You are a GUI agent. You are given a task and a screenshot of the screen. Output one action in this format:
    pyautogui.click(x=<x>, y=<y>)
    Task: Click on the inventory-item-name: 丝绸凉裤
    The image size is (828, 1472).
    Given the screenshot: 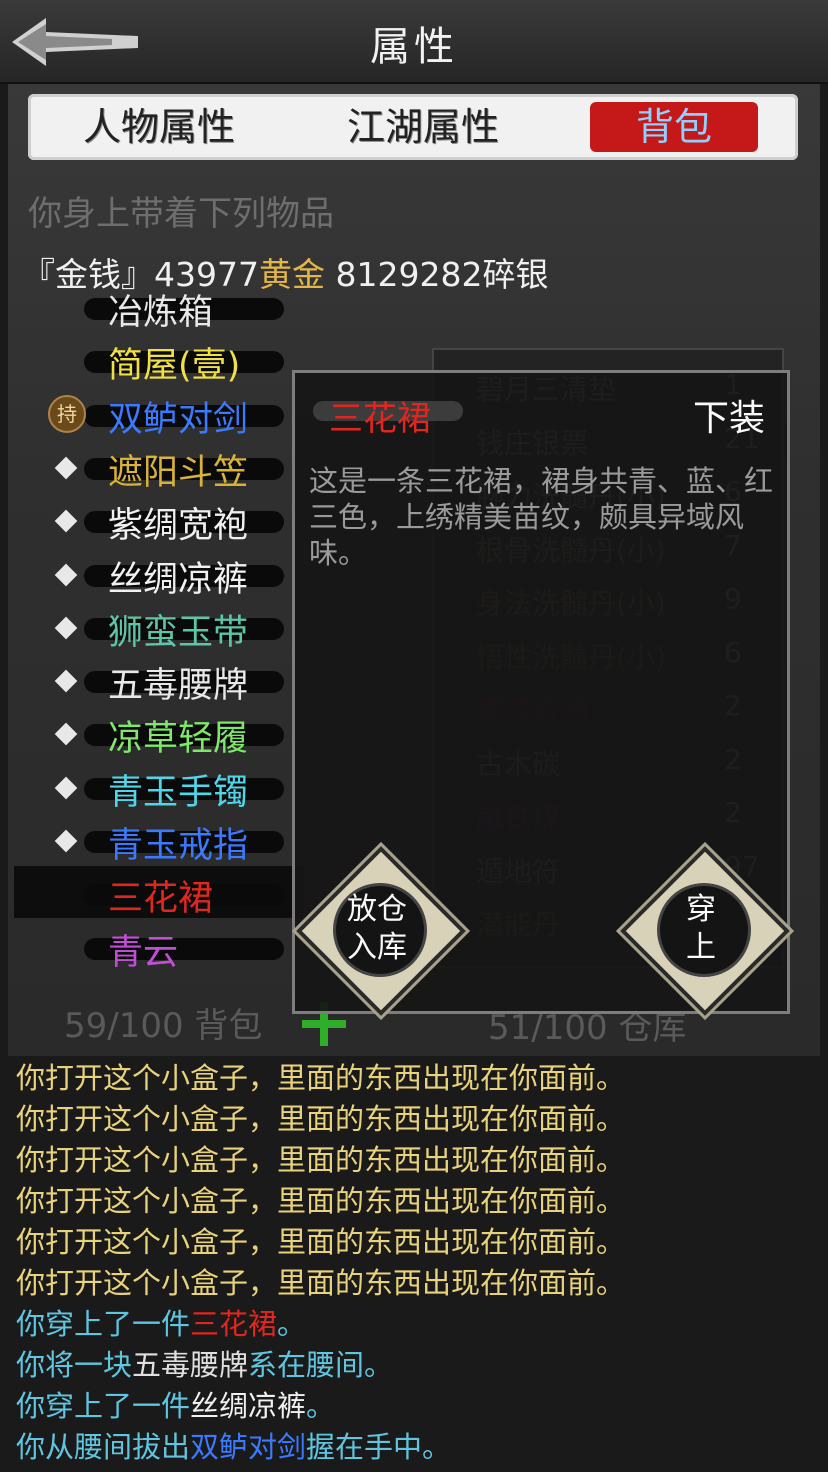 What is the action you would take?
    pyautogui.click(x=178, y=579)
    